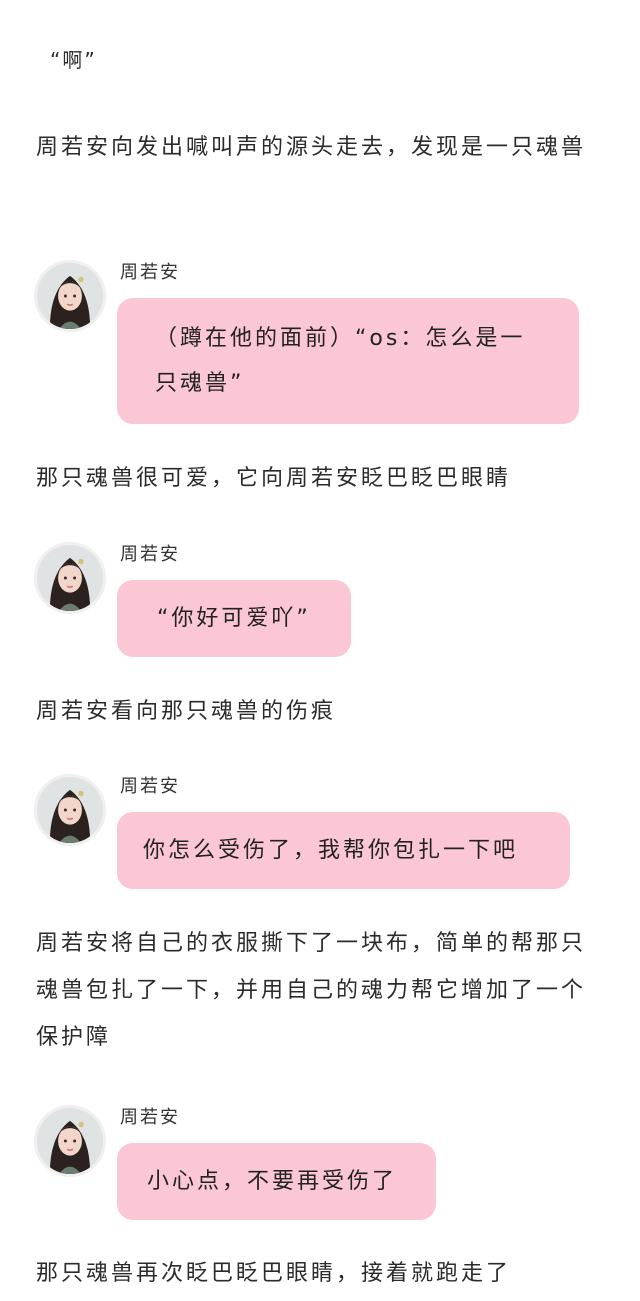 The height and width of the screenshot is (1301, 640). Describe the element at coordinates (311, 147) in the screenshot. I see `narration-1: 周若安向发出喊叫声的源头走去，发现是一只魂兽` at that location.